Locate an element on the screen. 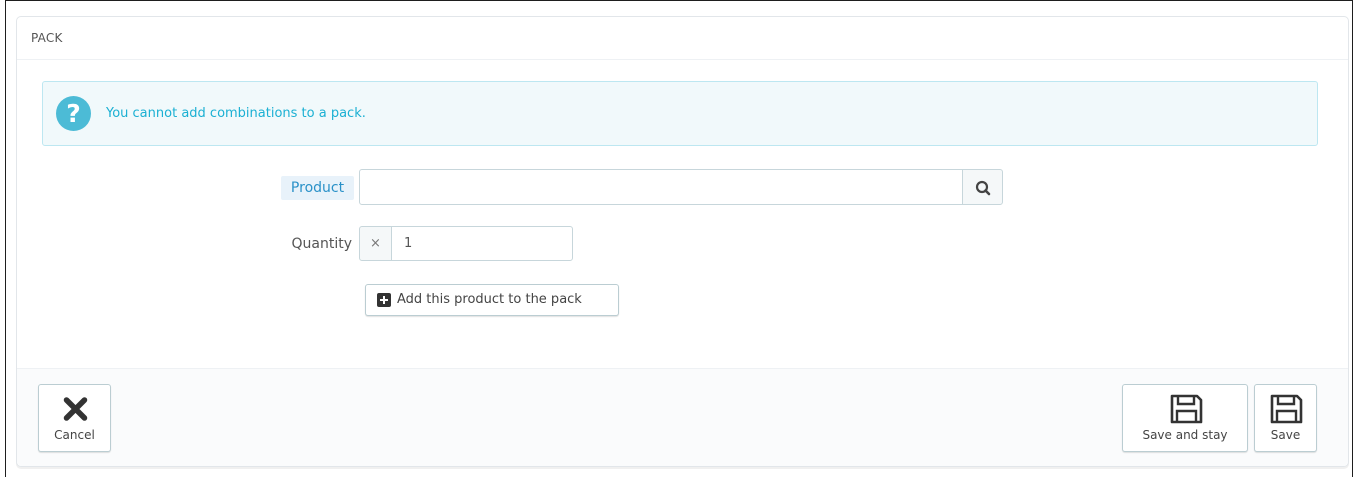 This screenshot has width=1355, height=477. search-icon is located at coordinates (983, 188).